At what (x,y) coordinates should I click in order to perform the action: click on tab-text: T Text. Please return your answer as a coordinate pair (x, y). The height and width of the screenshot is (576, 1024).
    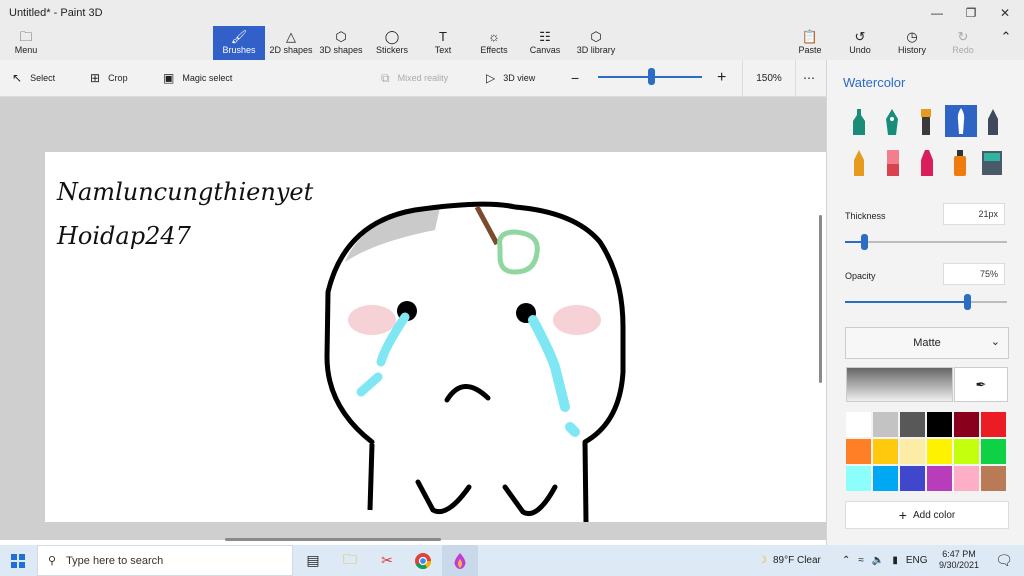
    Looking at the image, I should click on (443, 43).